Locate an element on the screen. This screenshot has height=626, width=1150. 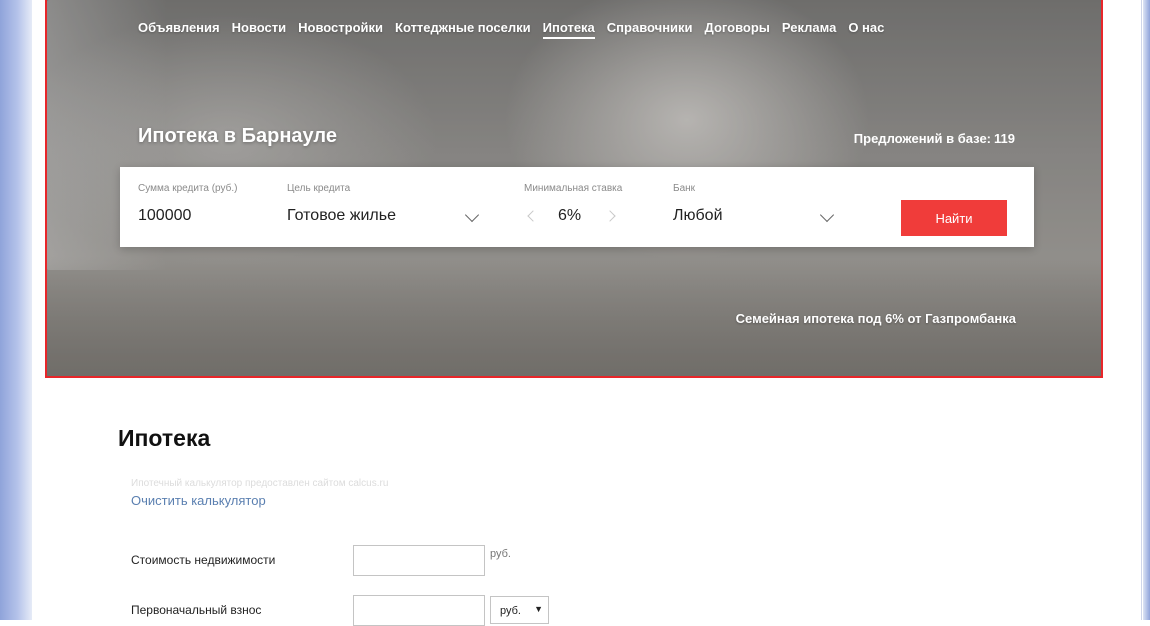
clear-calculator-link: Очистить калькулятор is located at coordinates (198, 500).